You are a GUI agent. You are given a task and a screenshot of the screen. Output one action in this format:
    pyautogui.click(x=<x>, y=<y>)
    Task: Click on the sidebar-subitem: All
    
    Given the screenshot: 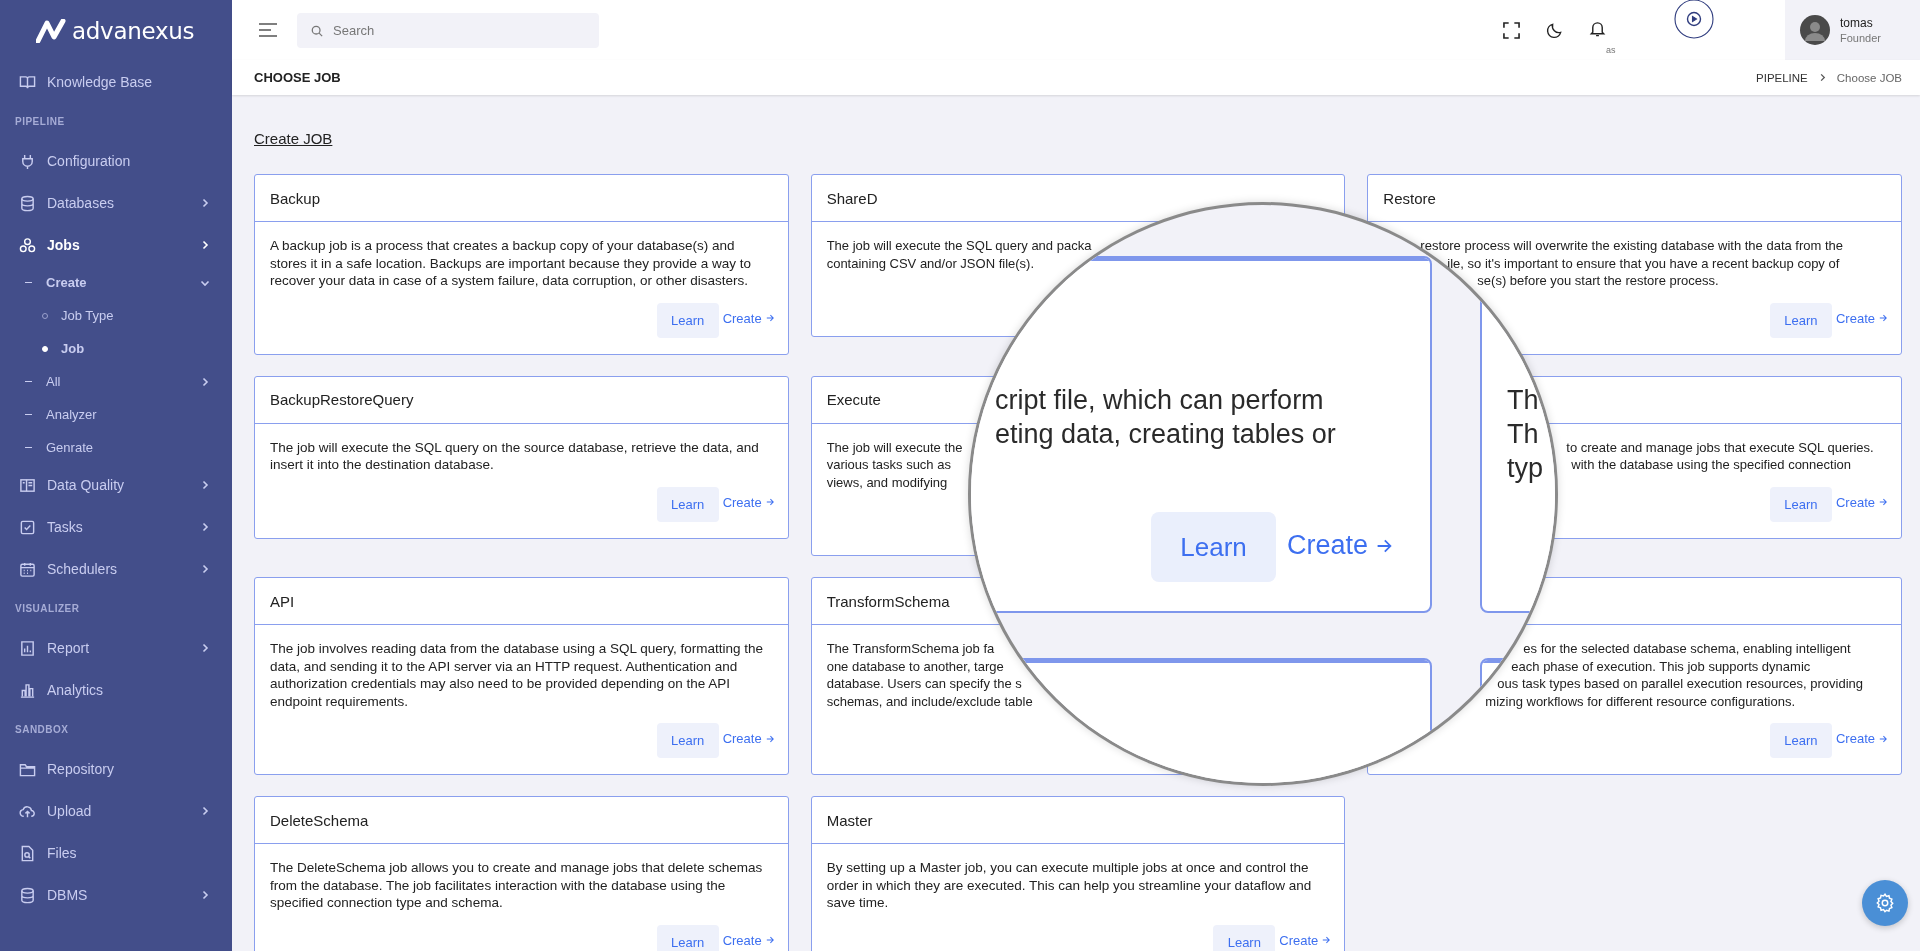 What is the action you would take?
    pyautogui.click(x=116, y=381)
    